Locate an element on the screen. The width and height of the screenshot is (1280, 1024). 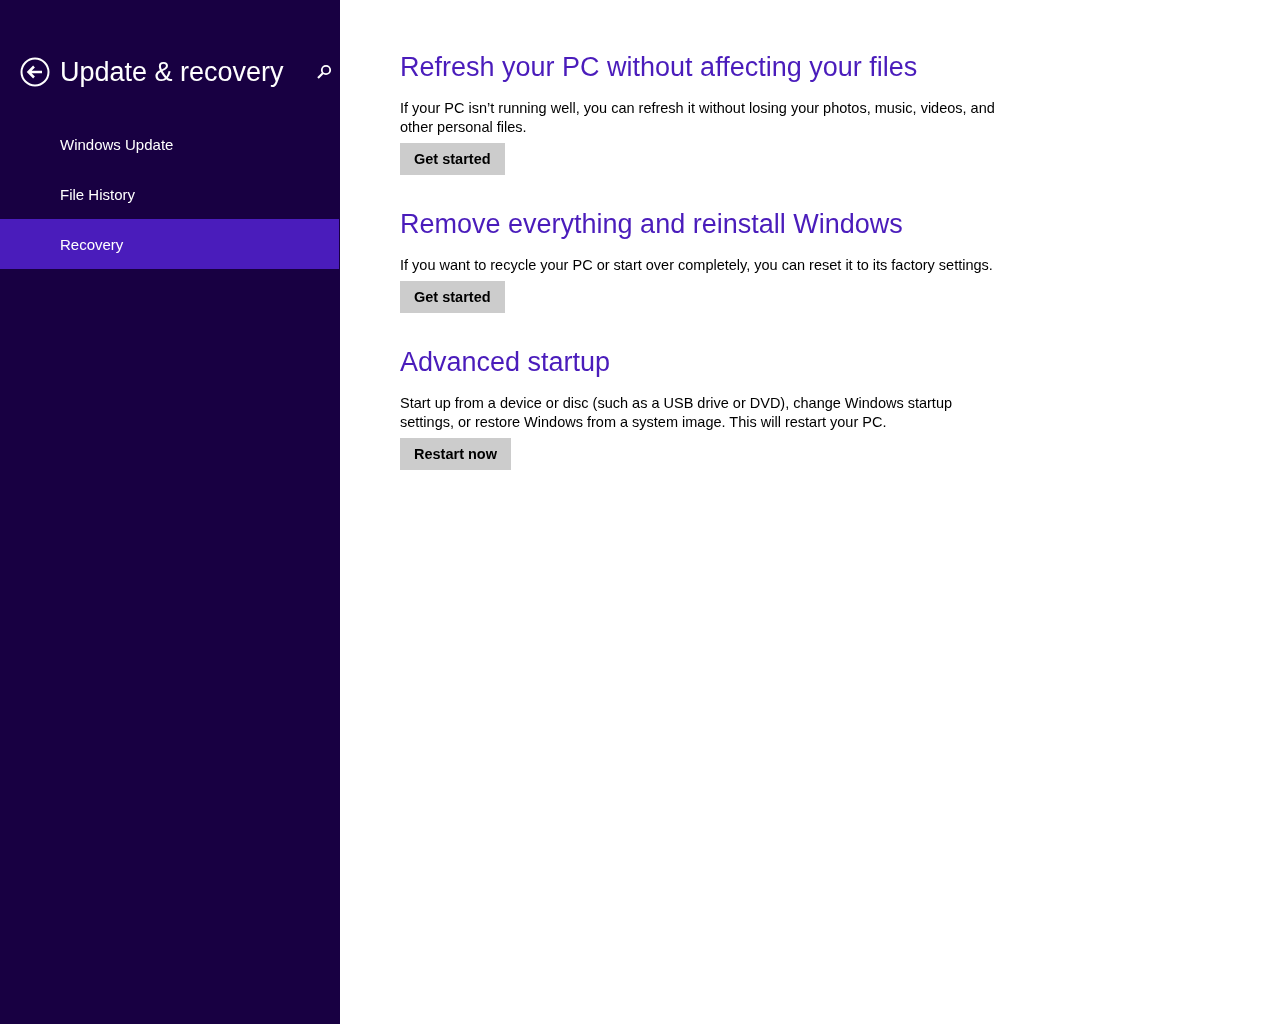
section-heading: Refresh your PC without affecting your files is located at coordinates (659, 67).